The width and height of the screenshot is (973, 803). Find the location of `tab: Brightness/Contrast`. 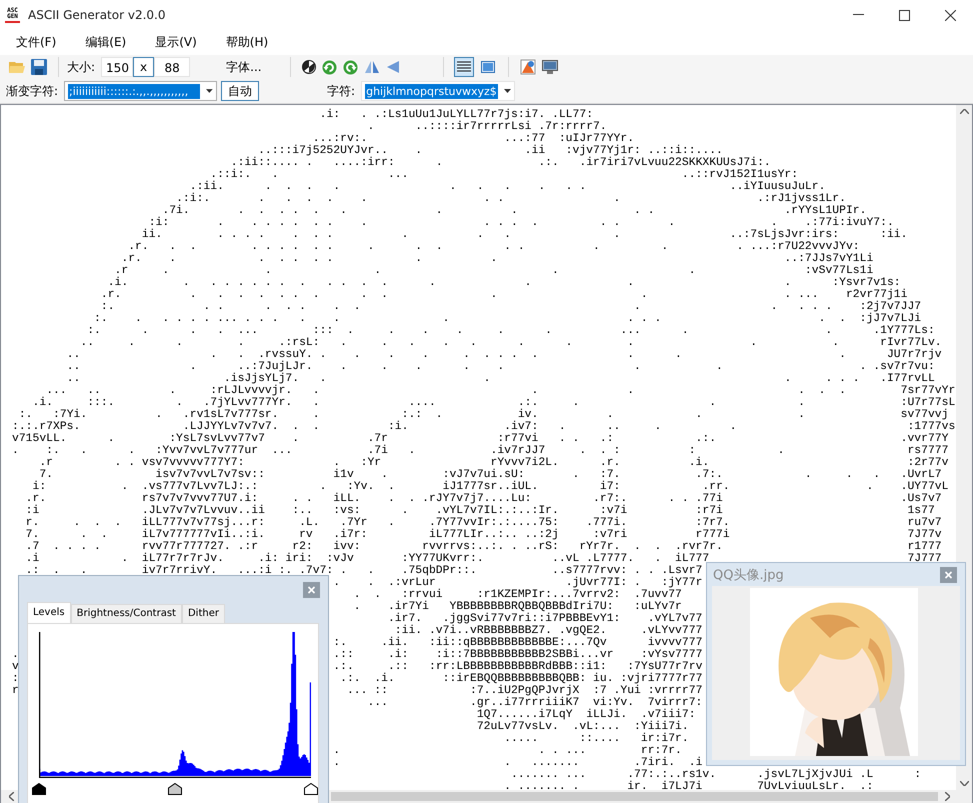

tab: Brightness/Contrast is located at coordinates (126, 613).